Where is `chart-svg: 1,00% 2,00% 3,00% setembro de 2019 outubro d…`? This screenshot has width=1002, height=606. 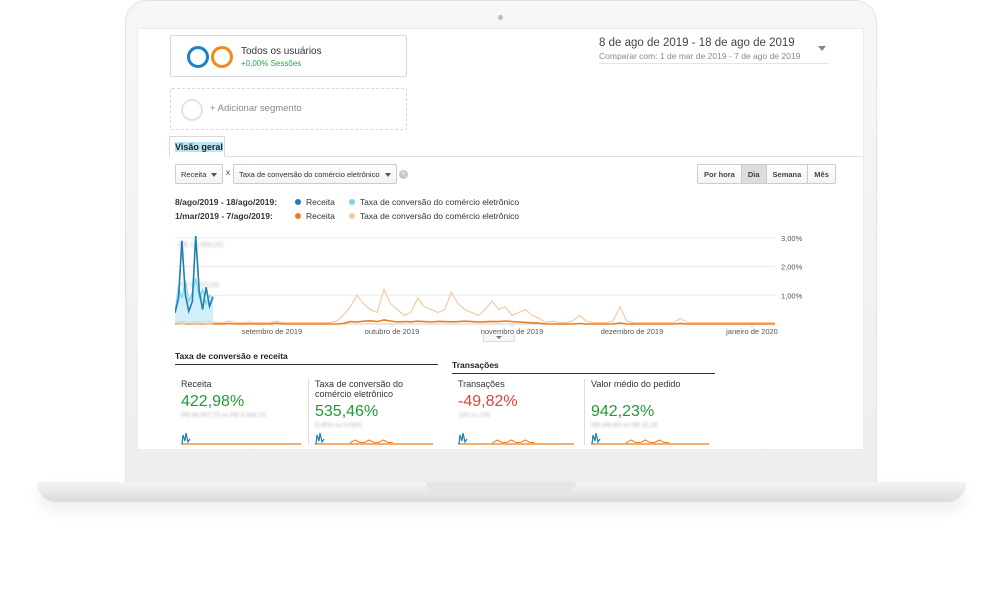 chart-svg: 1,00% 2,00% 3,00% setembro de 2019 outubro d… is located at coordinates (488, 285).